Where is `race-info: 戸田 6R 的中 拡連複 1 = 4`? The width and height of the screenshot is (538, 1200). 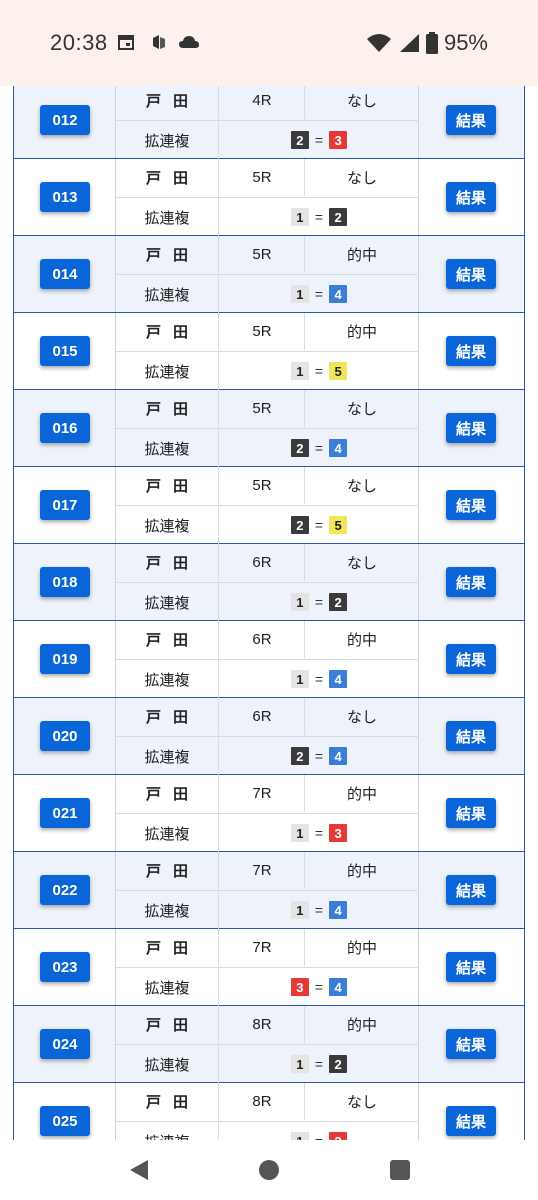
race-info: 戸田 6R 的中 拡連複 1 = 4 is located at coordinates (267, 659).